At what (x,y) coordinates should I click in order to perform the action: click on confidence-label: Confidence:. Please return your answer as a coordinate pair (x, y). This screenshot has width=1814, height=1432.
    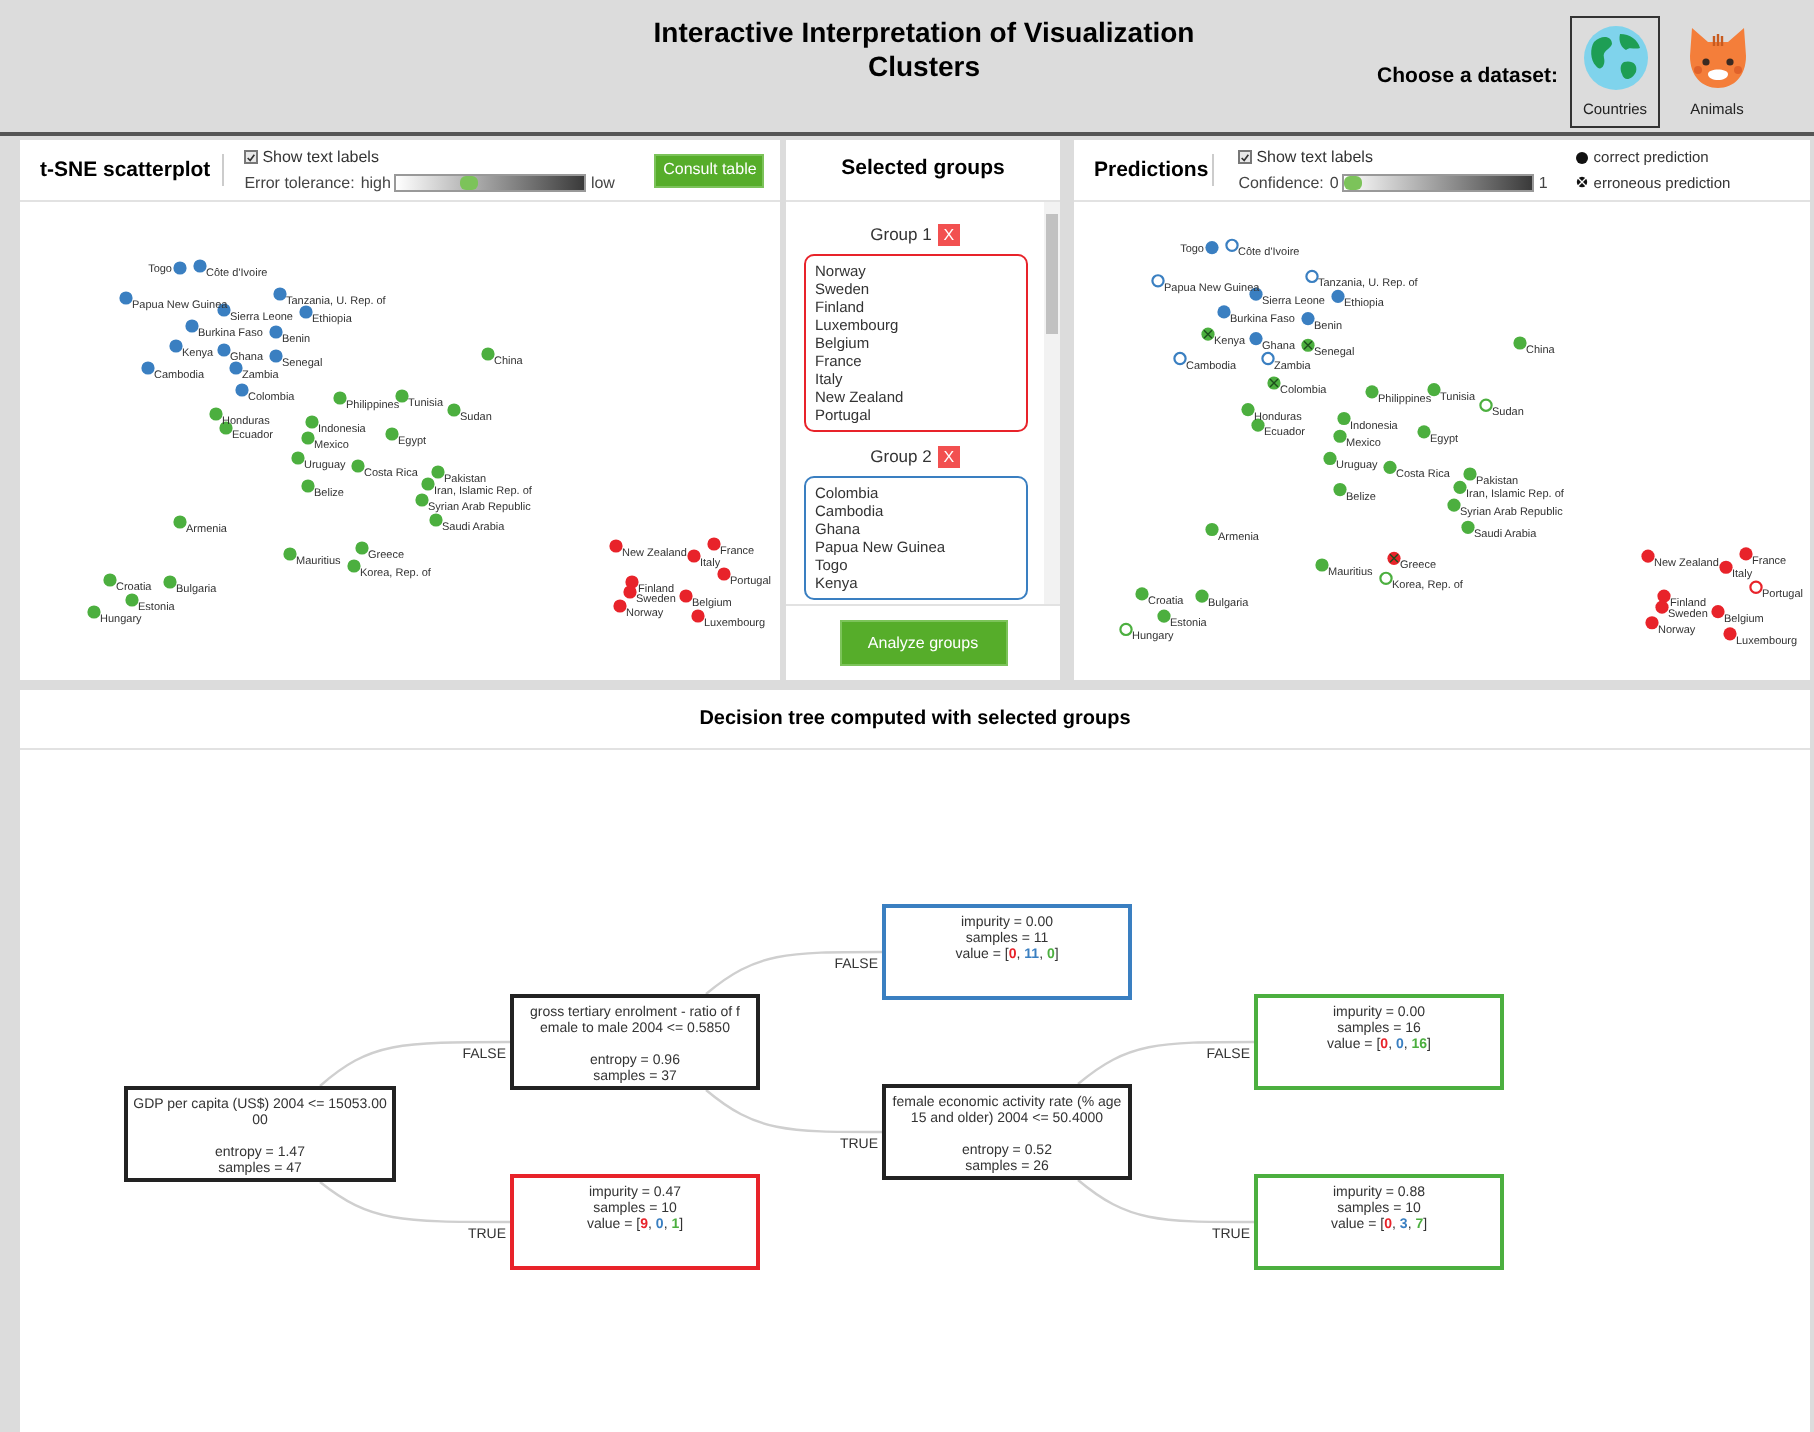
    Looking at the image, I should click on (1281, 183).